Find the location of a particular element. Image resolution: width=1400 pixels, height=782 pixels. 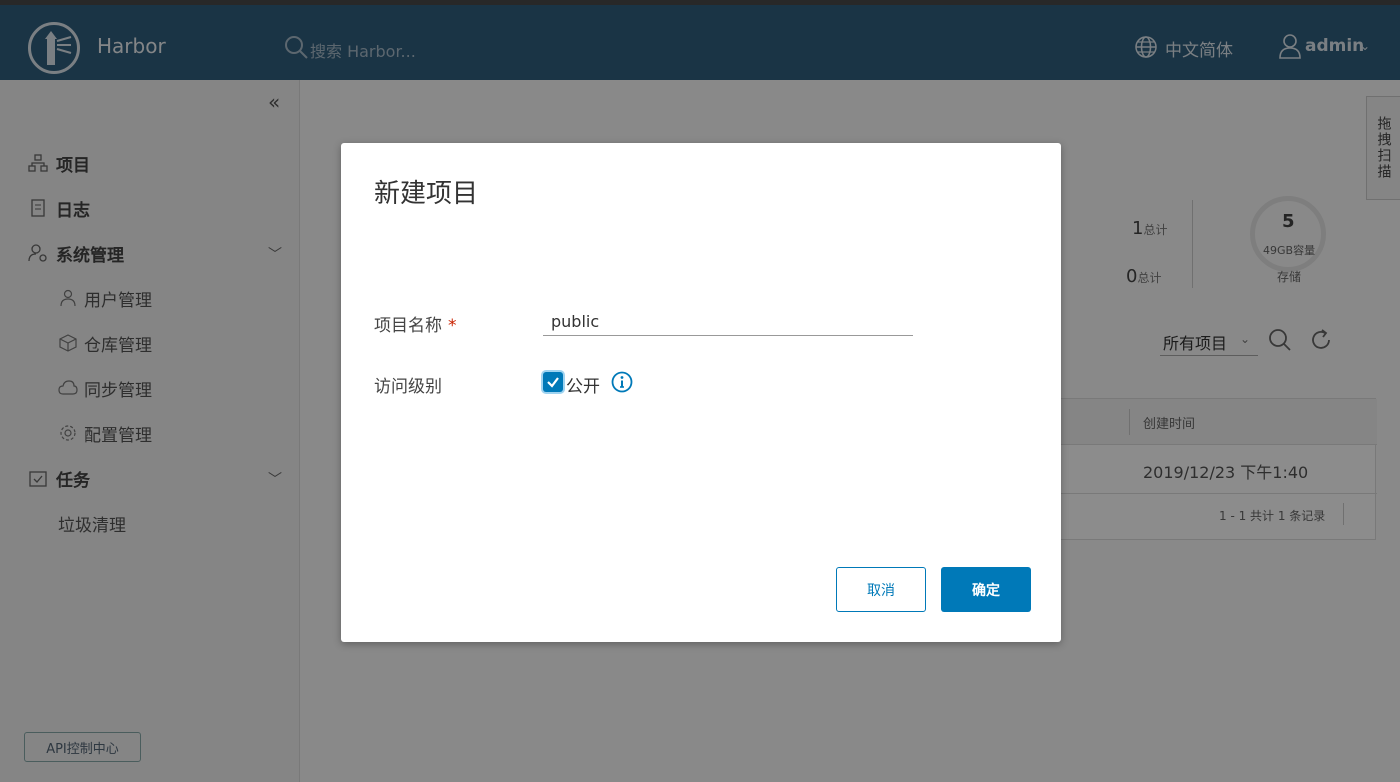

public-checkbox is located at coordinates (553, 382).